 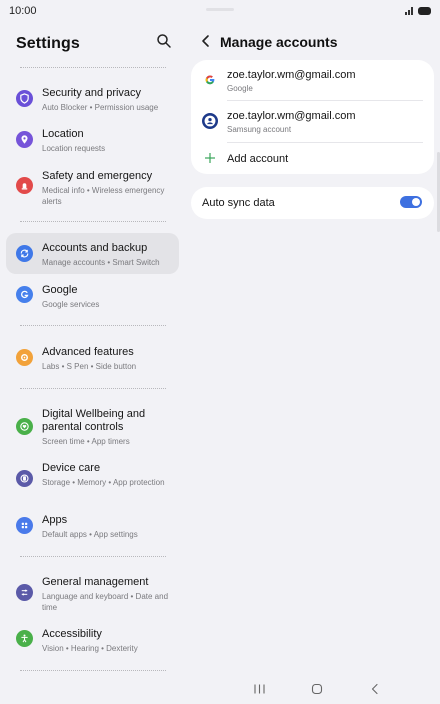 I want to click on search-icon, so click(x=164, y=41).